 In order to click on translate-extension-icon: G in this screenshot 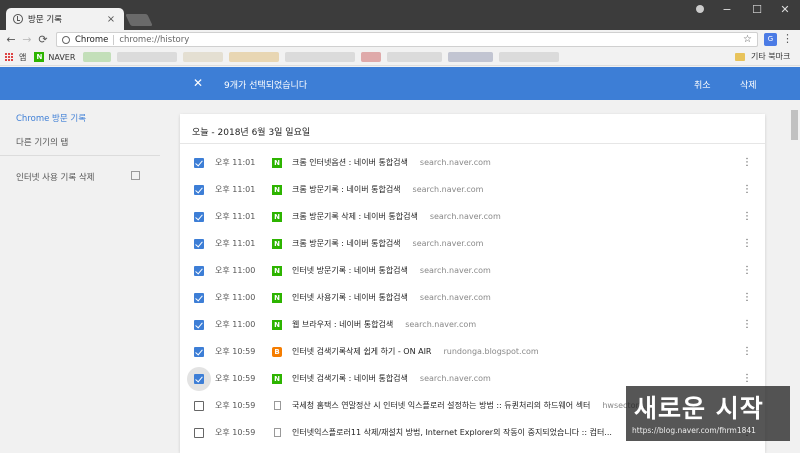, I will do `click(770, 39)`.